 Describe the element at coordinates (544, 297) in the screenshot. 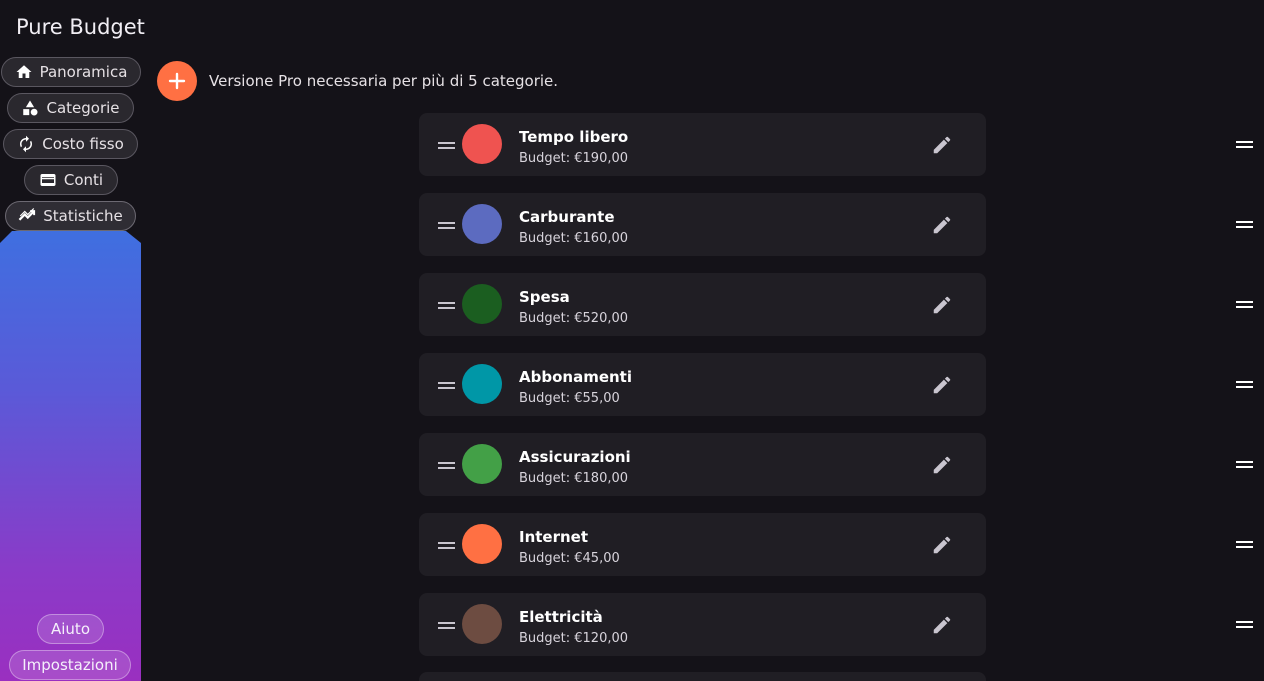

I see `category-name: Spesa` at that location.